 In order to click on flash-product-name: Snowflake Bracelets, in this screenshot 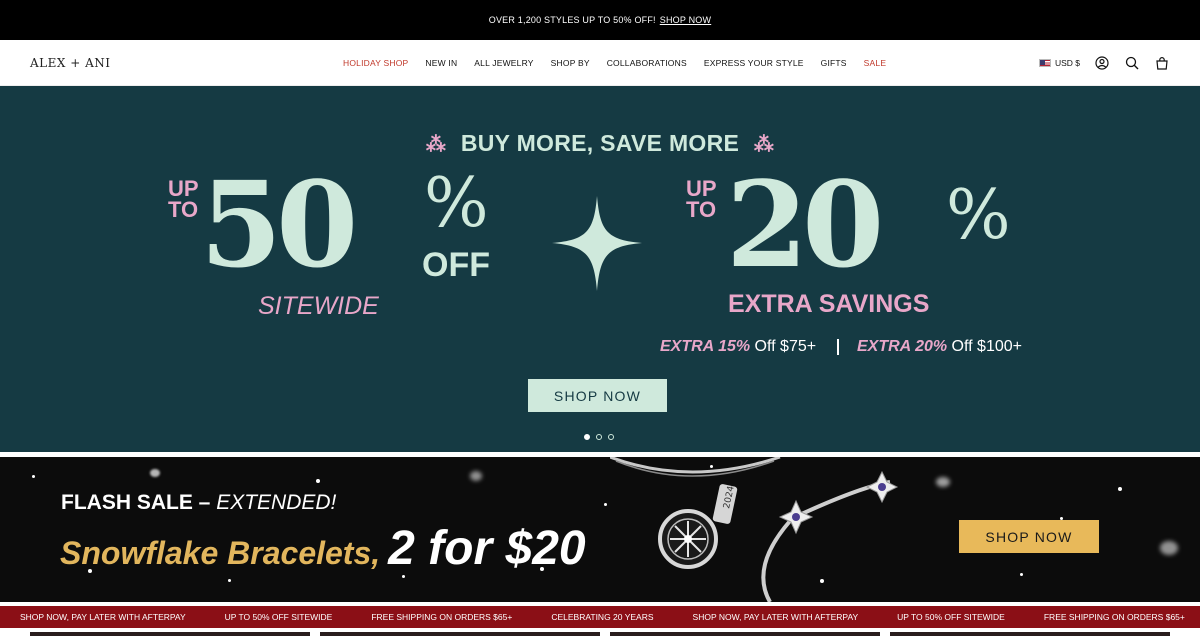, I will do `click(220, 553)`.